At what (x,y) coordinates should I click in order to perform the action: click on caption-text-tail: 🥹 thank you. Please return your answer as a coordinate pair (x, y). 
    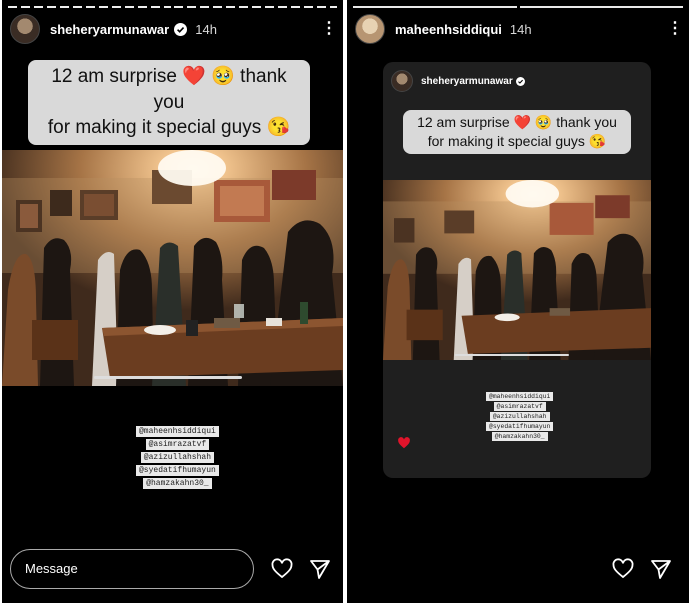
    Looking at the image, I should click on (575, 122).